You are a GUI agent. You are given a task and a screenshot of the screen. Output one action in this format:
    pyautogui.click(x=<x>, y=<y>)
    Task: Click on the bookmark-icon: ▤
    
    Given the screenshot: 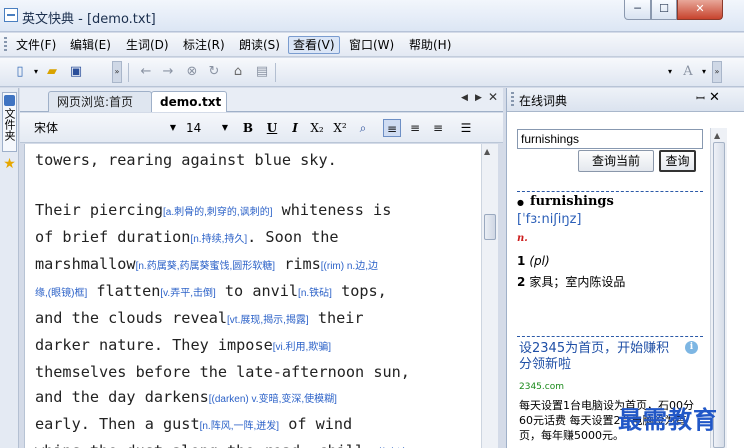 What is the action you would take?
    pyautogui.click(x=262, y=72)
    